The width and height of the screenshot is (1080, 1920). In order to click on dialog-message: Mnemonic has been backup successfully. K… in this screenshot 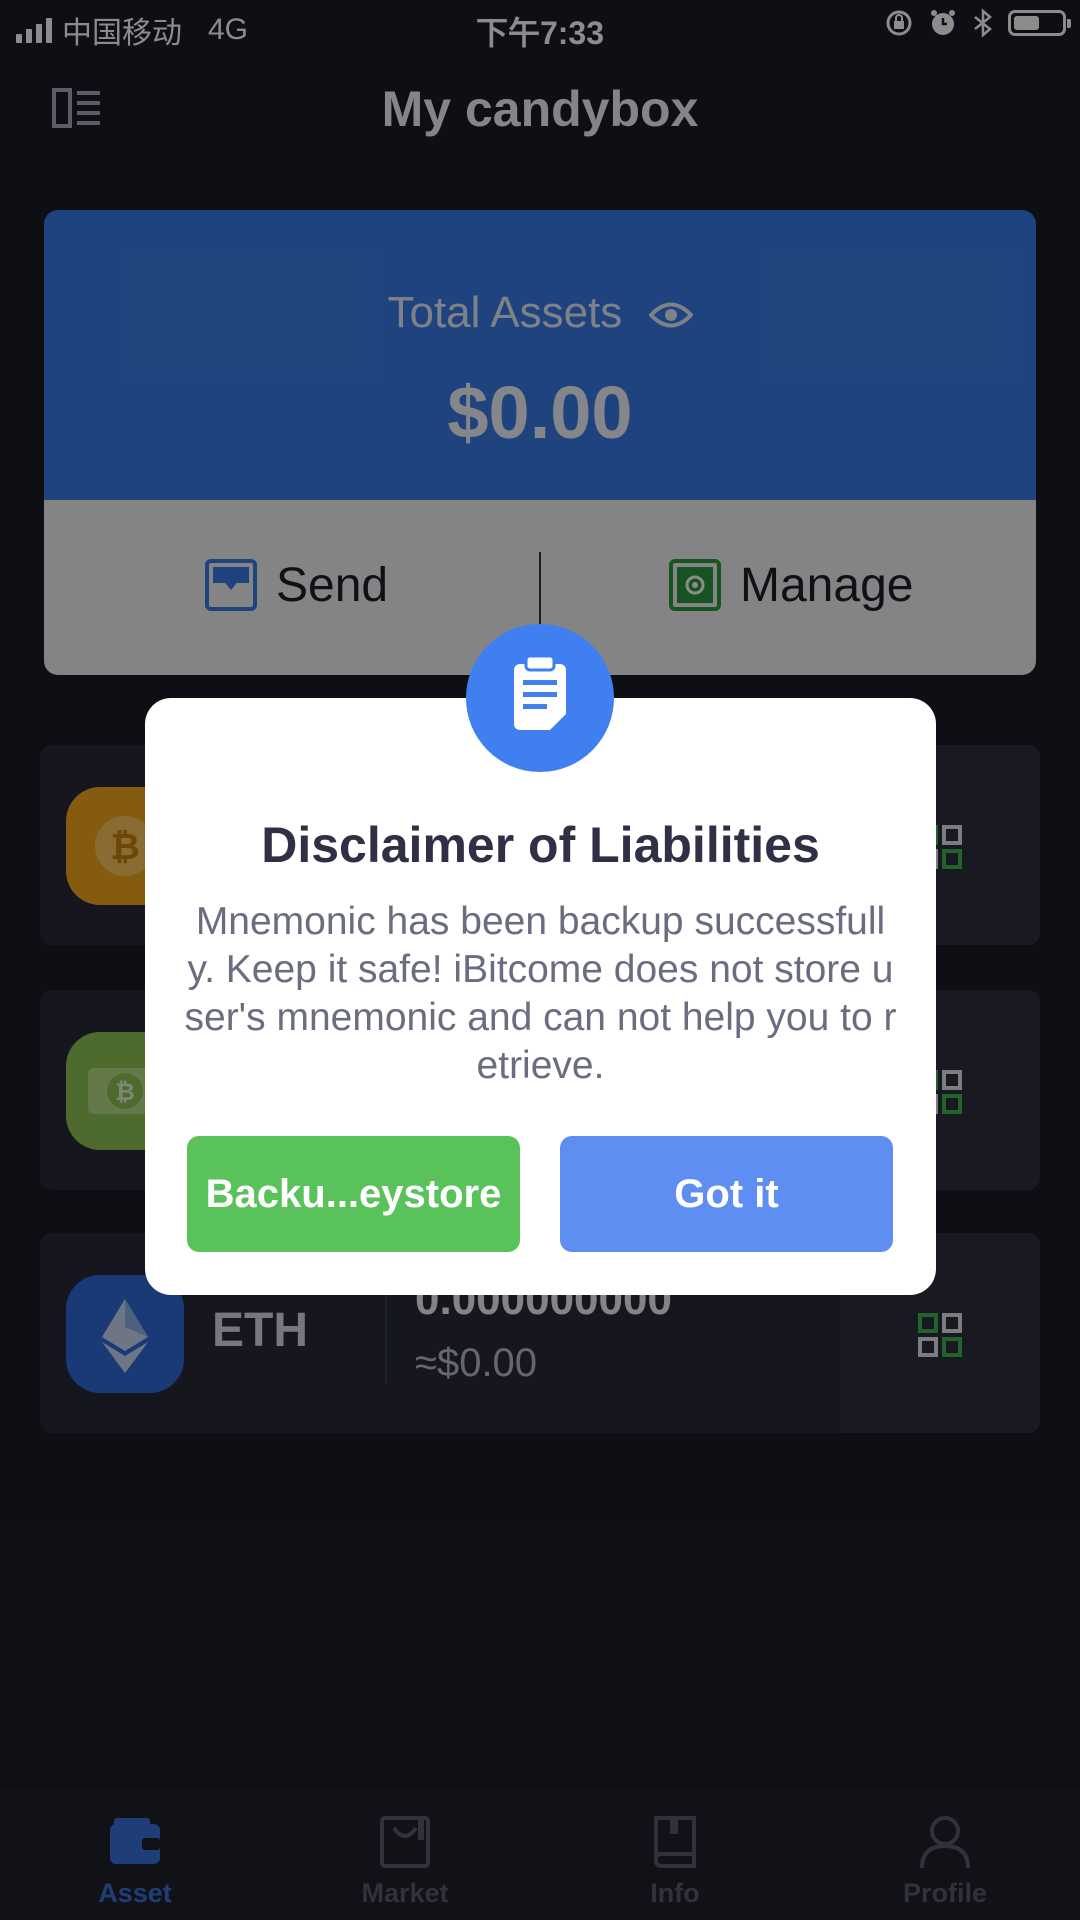, I will do `click(540, 993)`.